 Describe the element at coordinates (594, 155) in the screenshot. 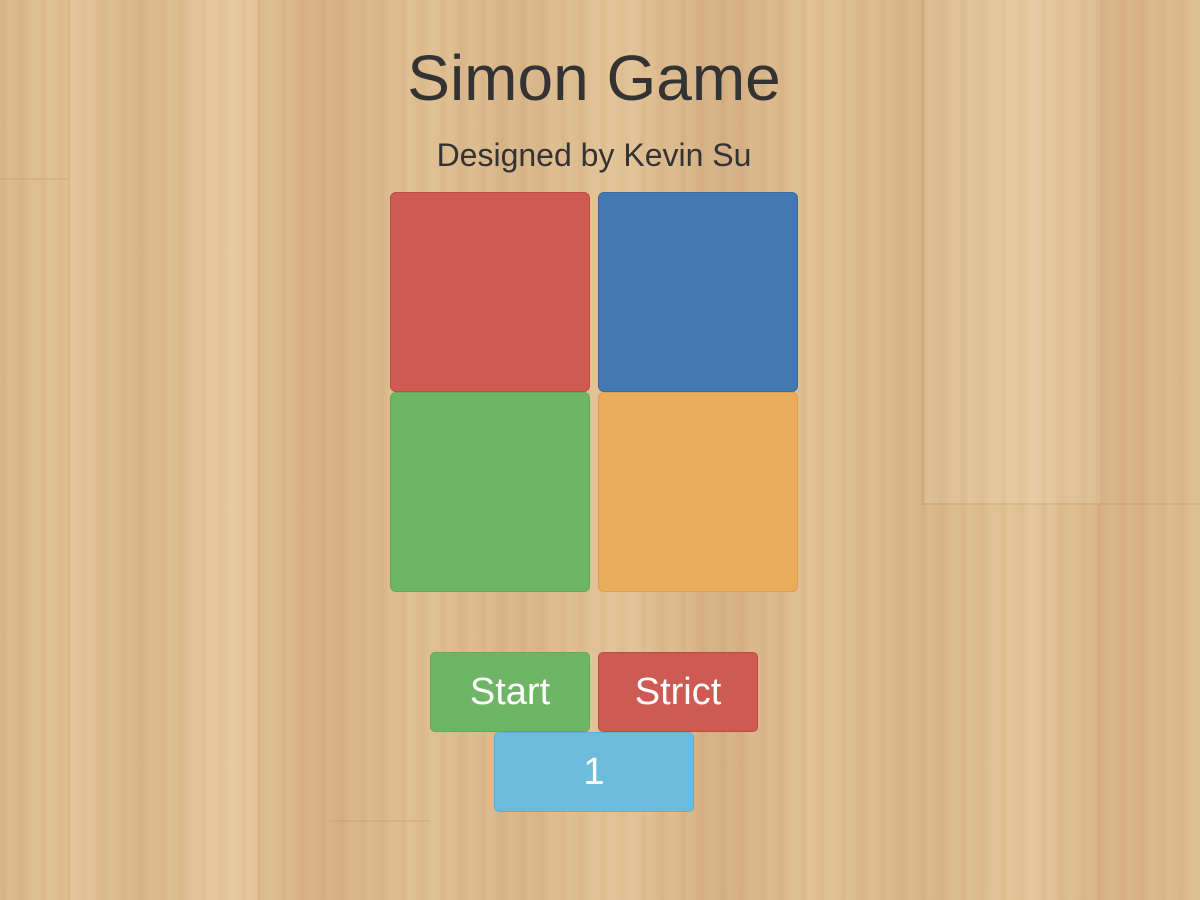

I see `page-subtitle: Designed by Kevin Su` at that location.